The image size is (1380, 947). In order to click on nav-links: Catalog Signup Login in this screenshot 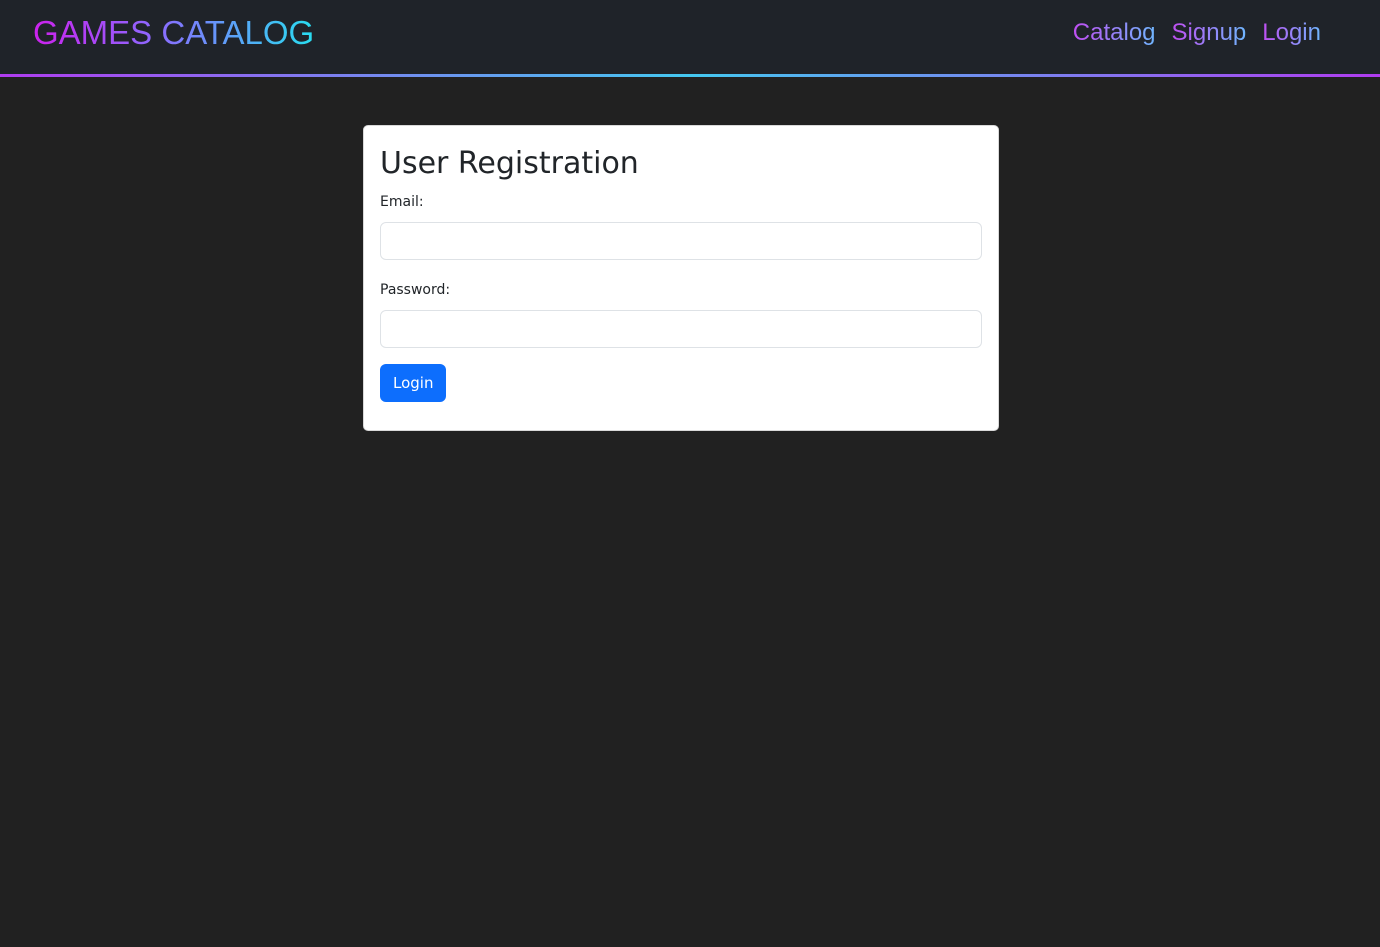, I will do `click(1197, 33)`.